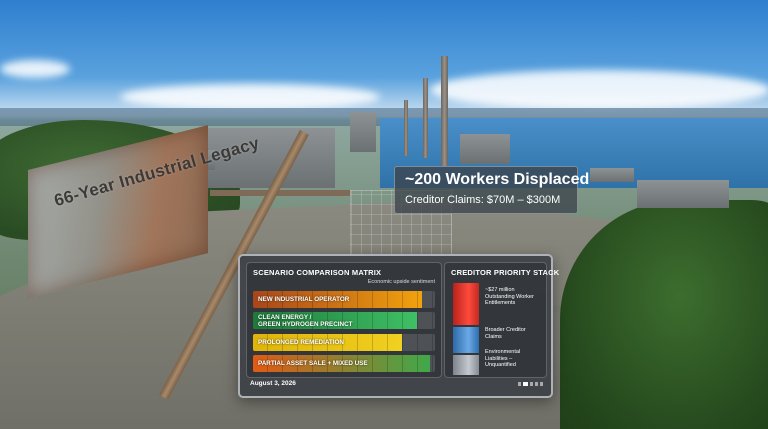  I want to click on priority-title: CREDITOR PRIORITY STACK, so click(505, 272).